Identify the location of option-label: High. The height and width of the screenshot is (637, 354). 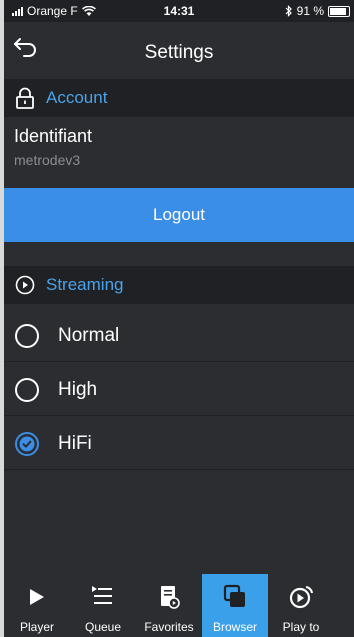
(78, 389).